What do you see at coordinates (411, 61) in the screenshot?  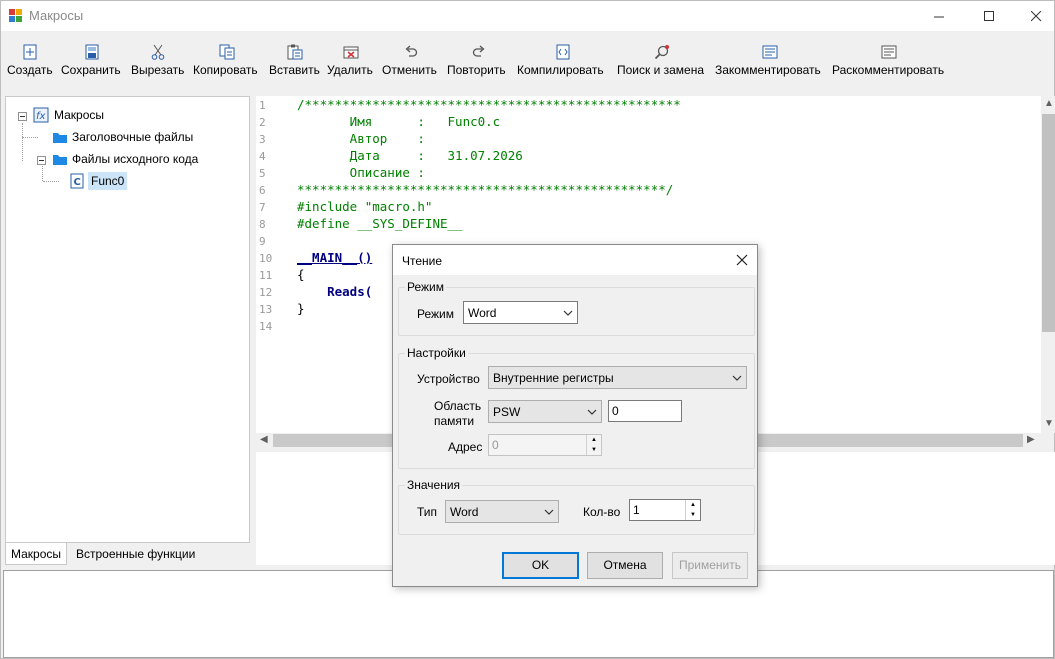 I see `undo-button: Отменить` at bounding box center [411, 61].